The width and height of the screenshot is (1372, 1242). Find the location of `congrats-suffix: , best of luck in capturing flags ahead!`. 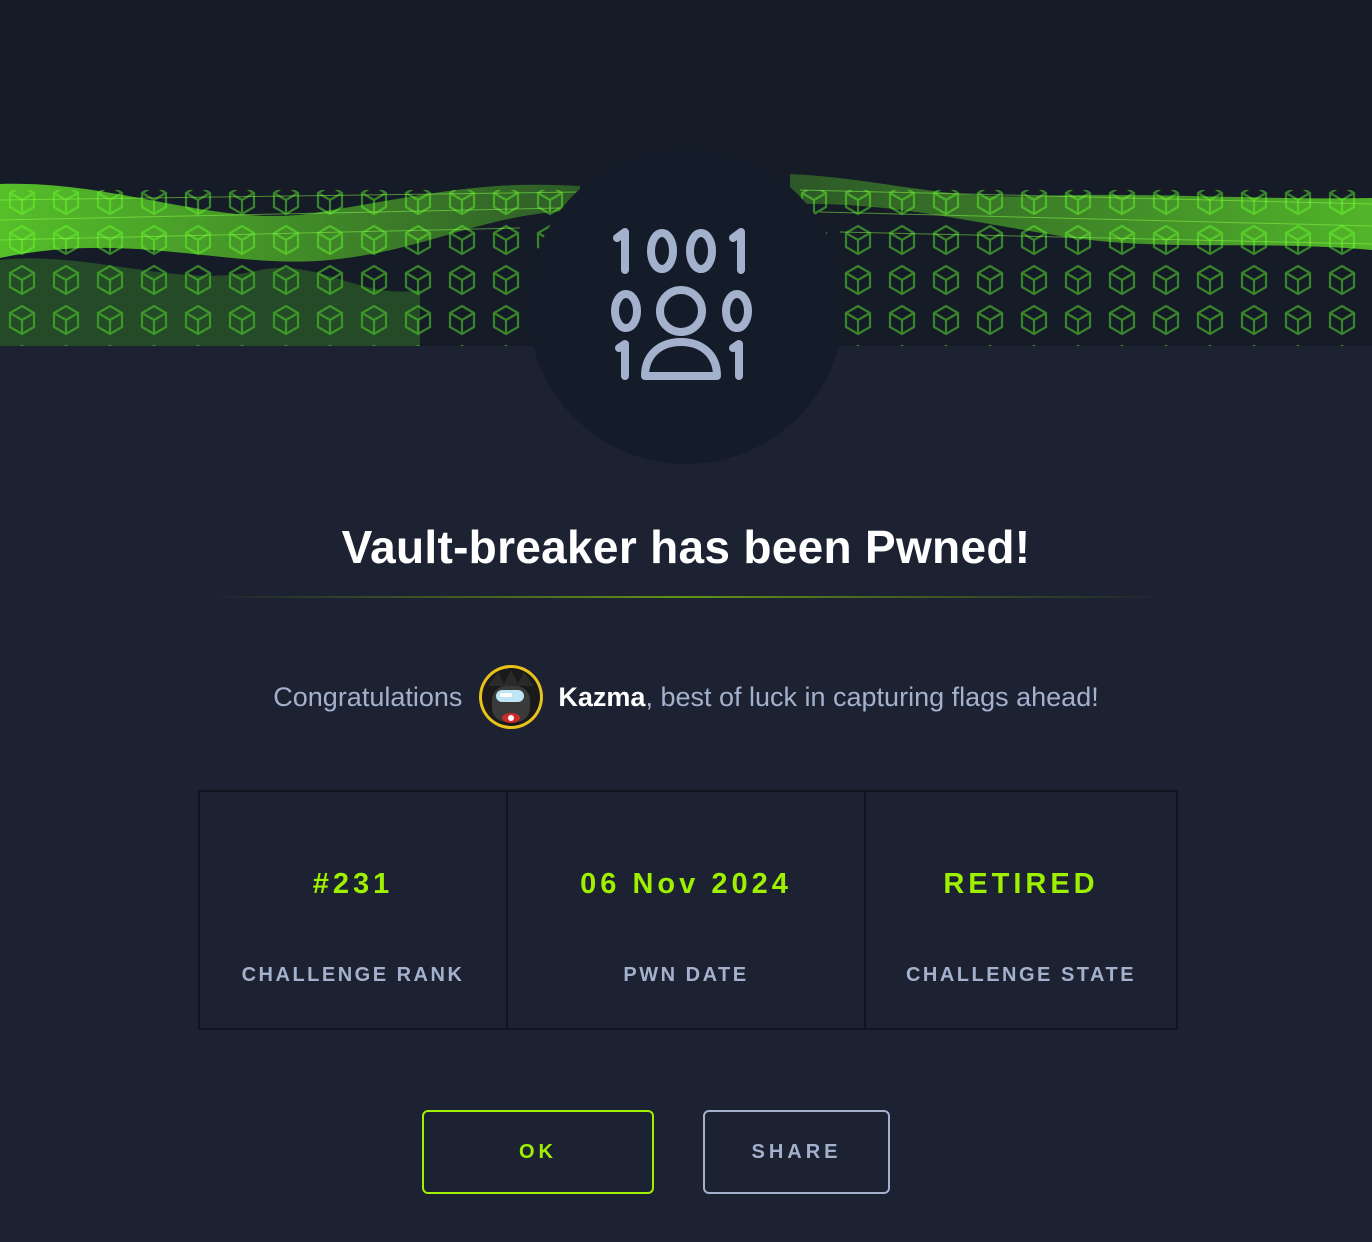

congrats-suffix: , best of luck in capturing flags ahead! is located at coordinates (872, 696).